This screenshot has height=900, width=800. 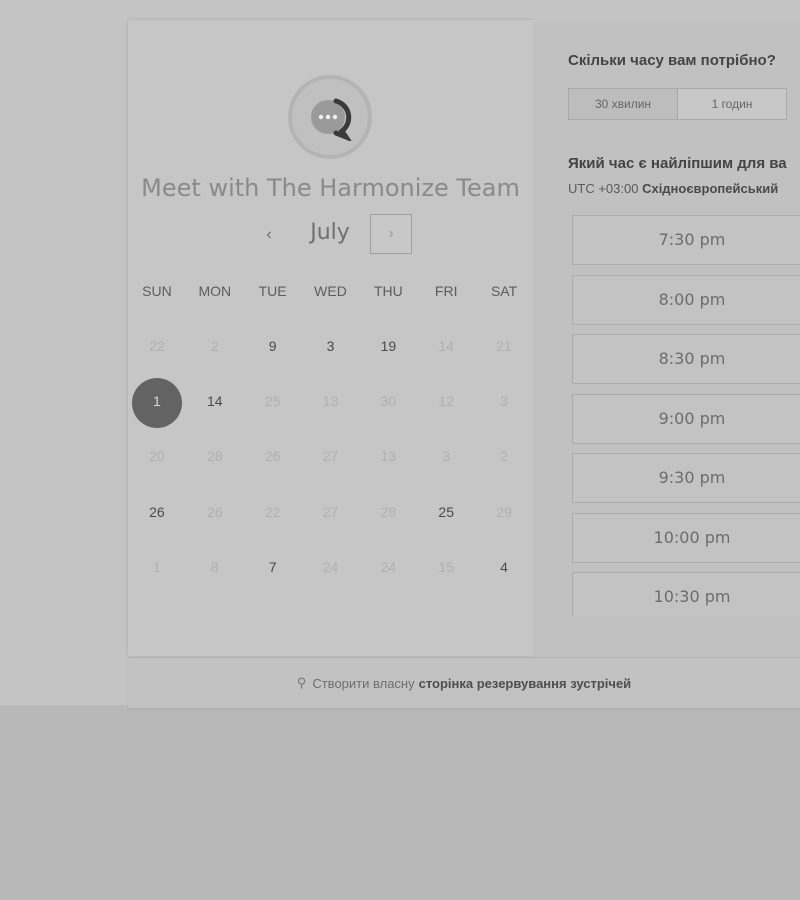 What do you see at coordinates (388, 346) in the screenshot?
I see `calendar-day-number: 19` at bounding box center [388, 346].